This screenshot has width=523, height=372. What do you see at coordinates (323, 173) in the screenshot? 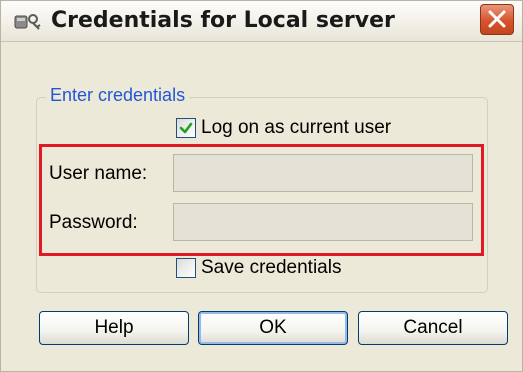
I see `user-name-field` at bounding box center [323, 173].